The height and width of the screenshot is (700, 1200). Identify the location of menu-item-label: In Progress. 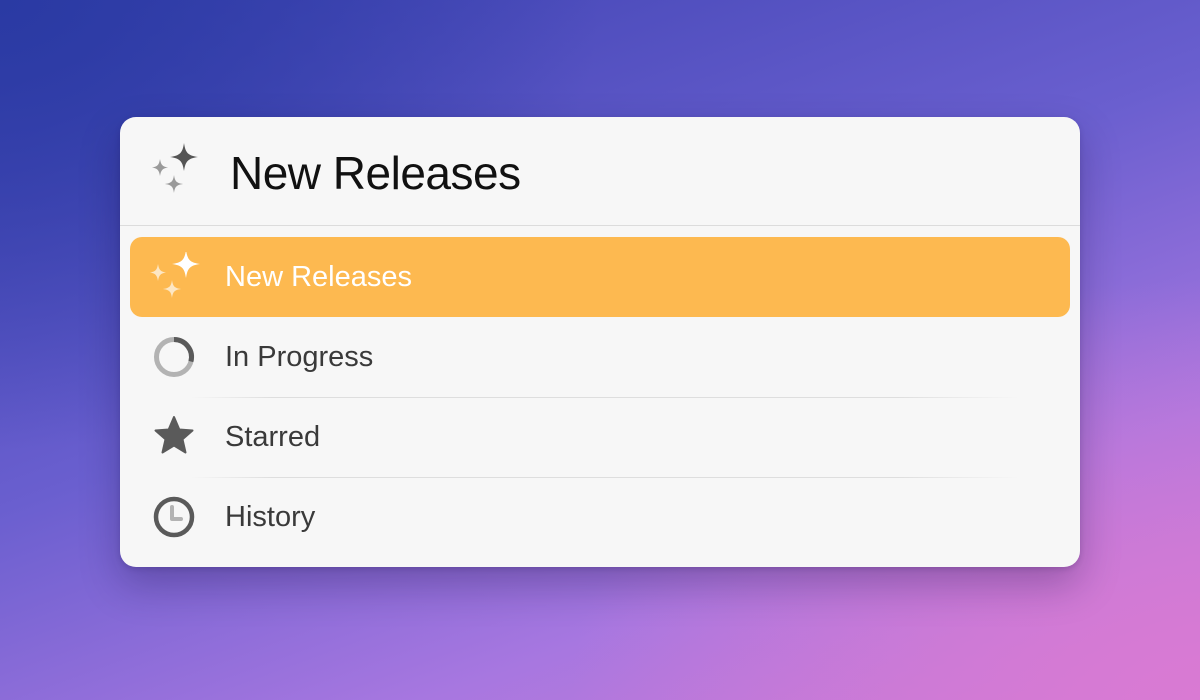
(299, 357).